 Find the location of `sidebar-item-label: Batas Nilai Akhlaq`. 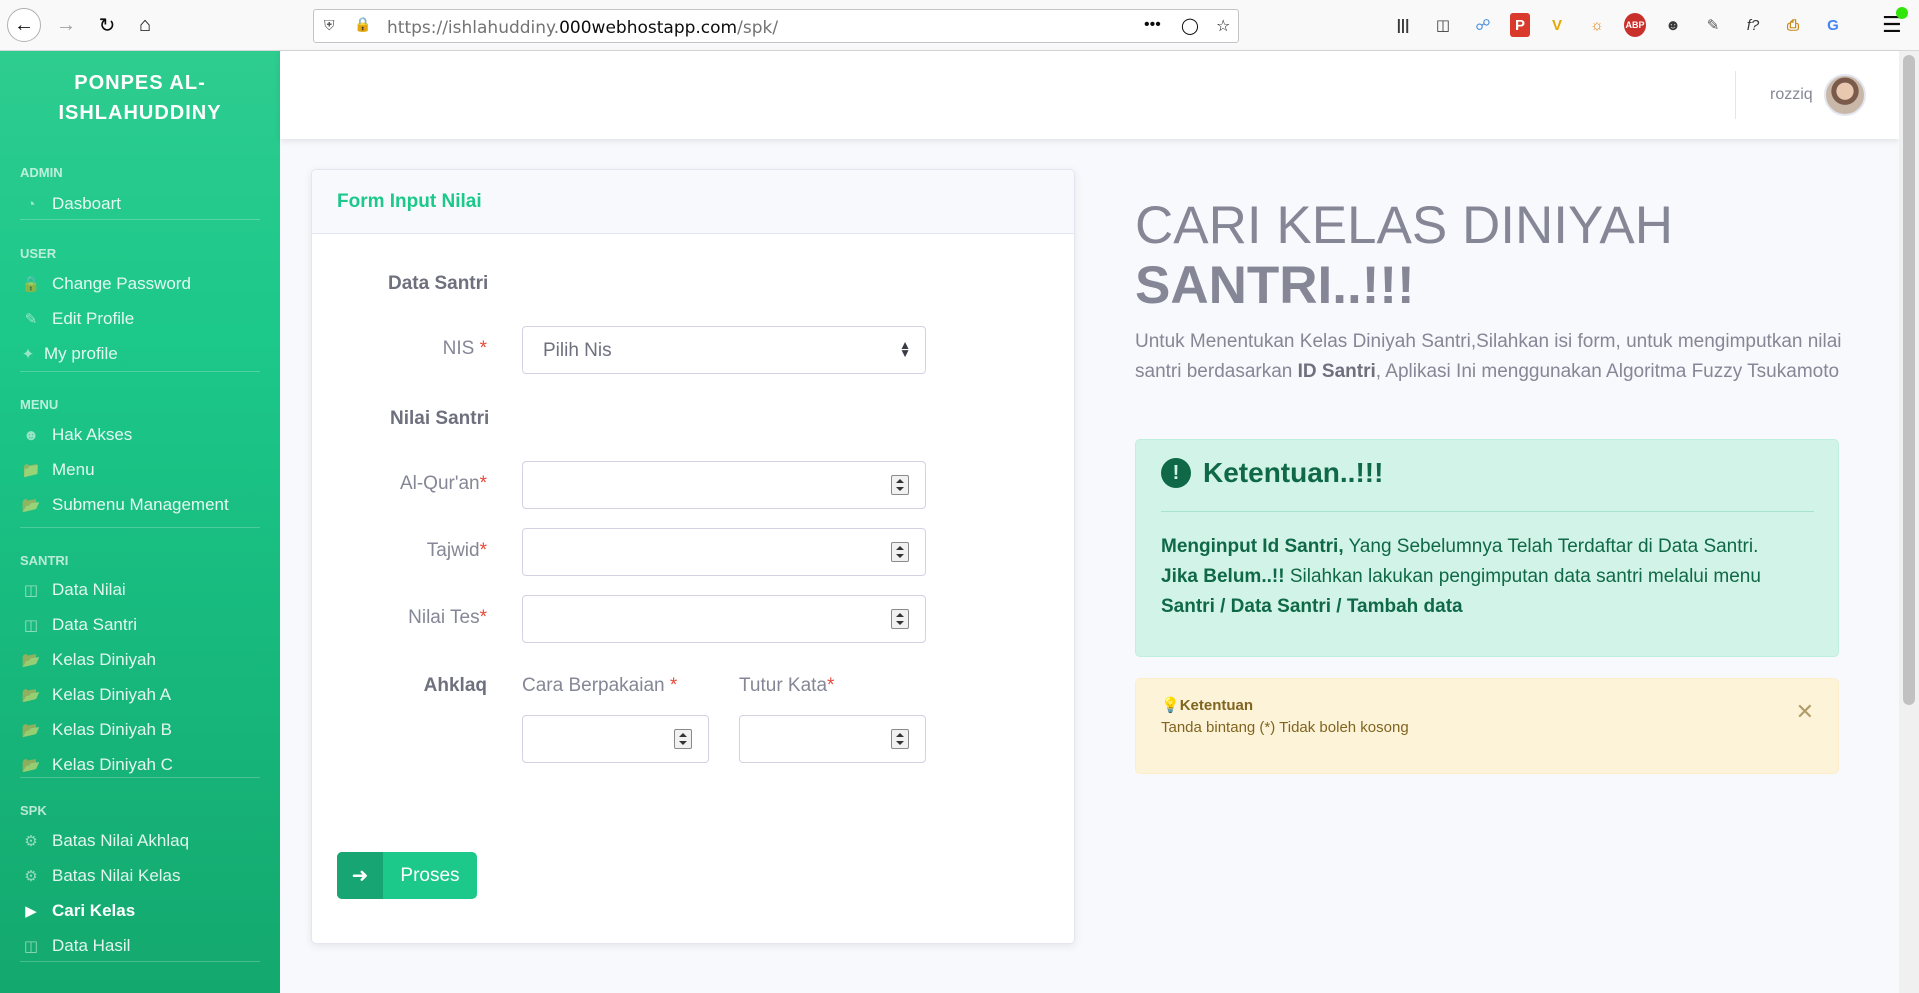

sidebar-item-label: Batas Nilai Akhlaq is located at coordinates (121, 840).